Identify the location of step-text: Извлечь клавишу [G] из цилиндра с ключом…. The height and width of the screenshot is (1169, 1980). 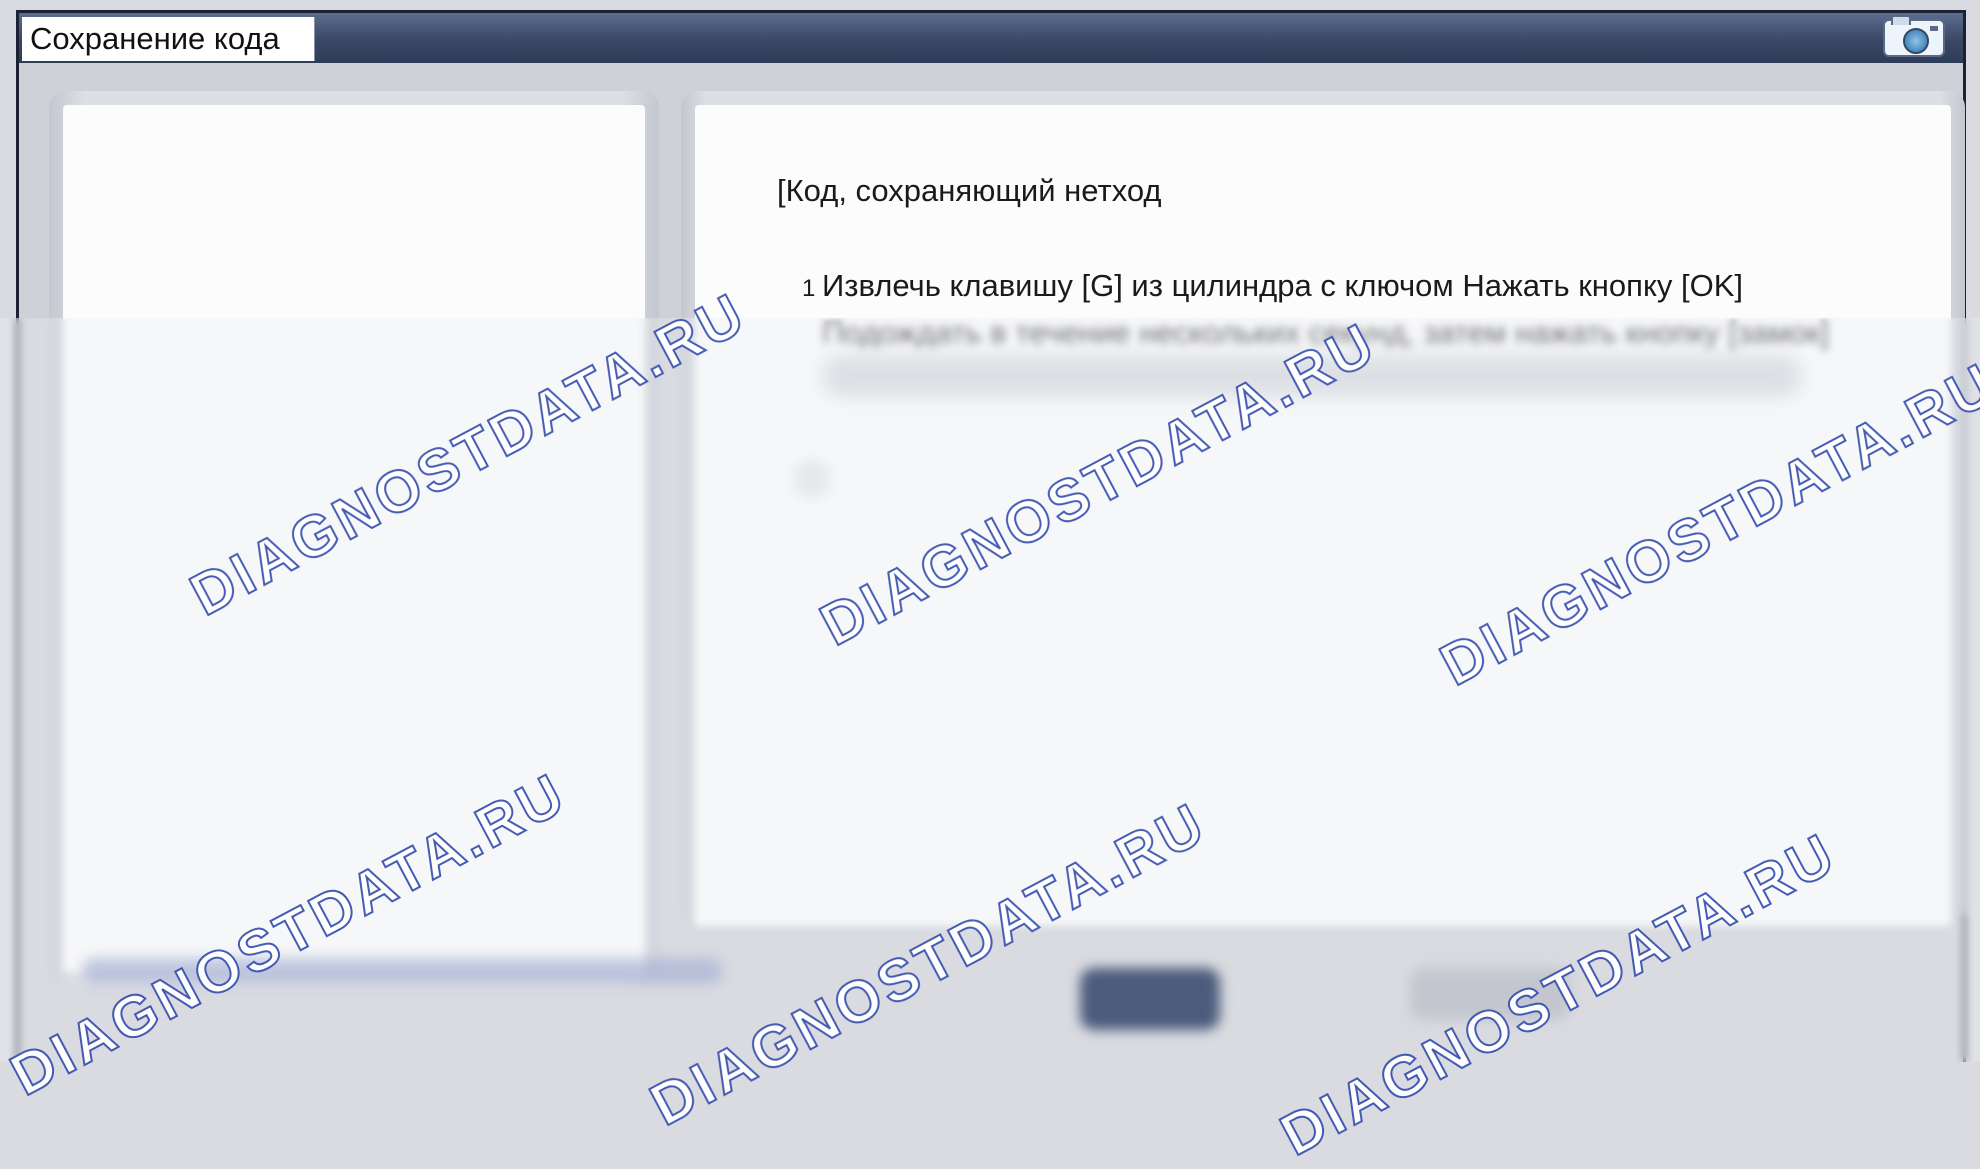
(1282, 285).